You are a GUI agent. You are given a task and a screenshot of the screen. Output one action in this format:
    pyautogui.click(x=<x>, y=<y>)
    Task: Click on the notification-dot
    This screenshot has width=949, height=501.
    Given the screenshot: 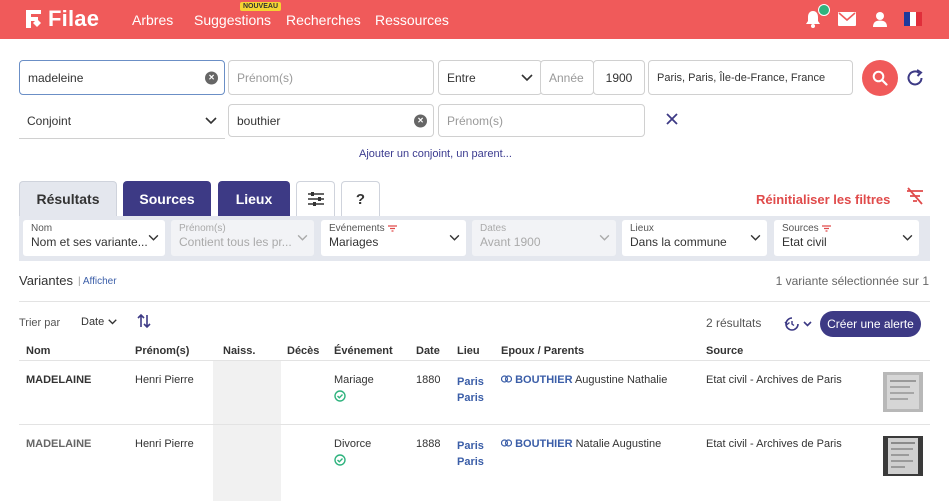 What is the action you would take?
    pyautogui.click(x=824, y=10)
    